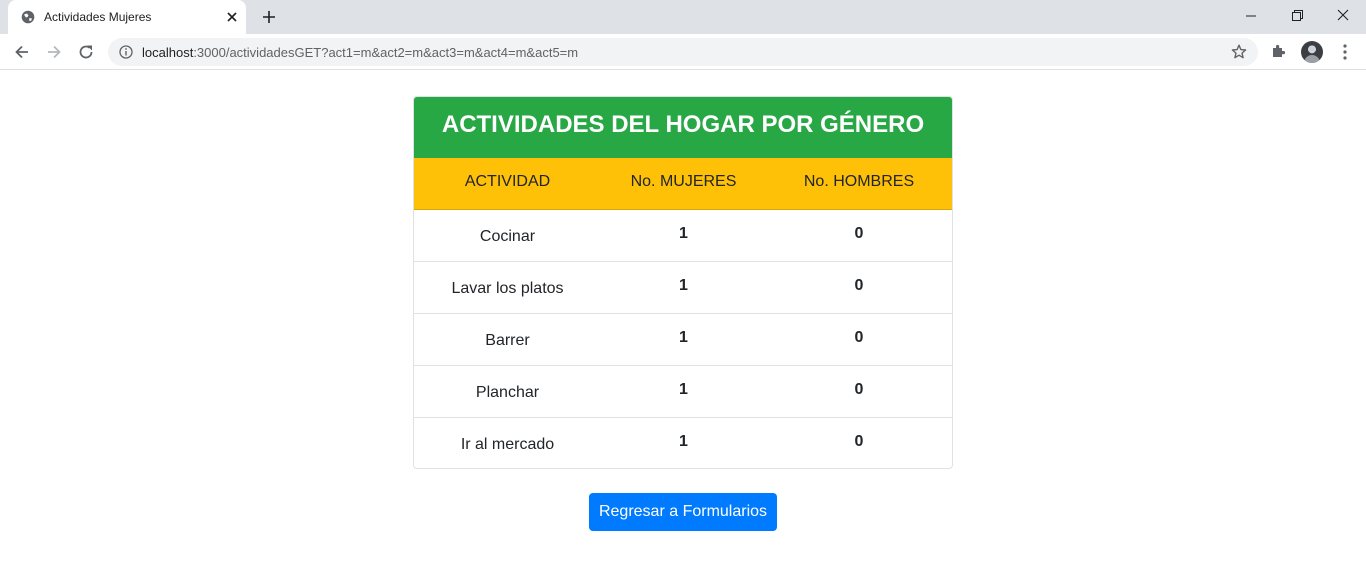 The width and height of the screenshot is (1366, 586). What do you see at coordinates (507, 444) in the screenshot?
I see `activity-cell: Ir al mercado` at bounding box center [507, 444].